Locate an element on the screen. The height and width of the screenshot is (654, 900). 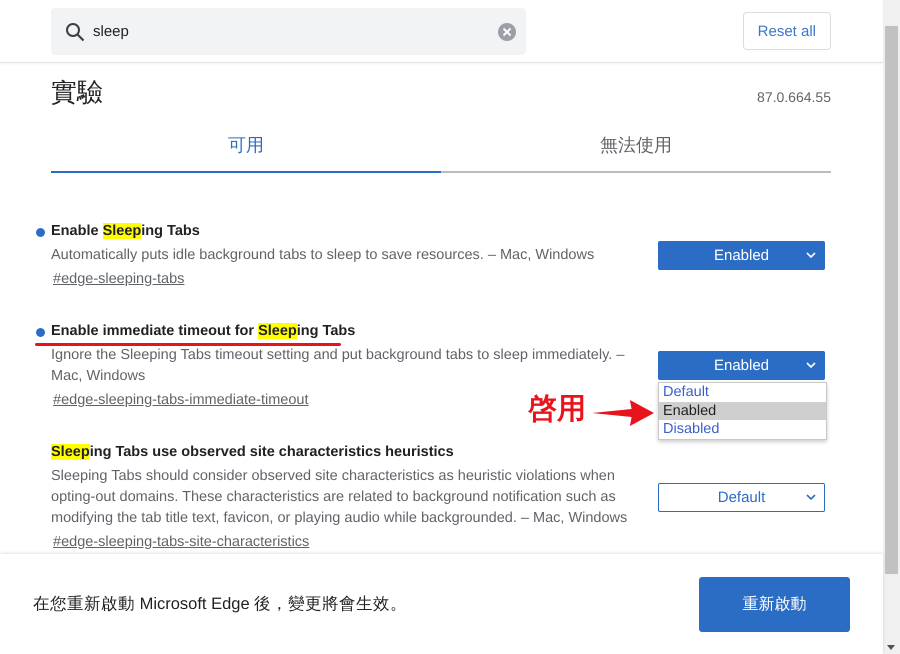
dropdown-option: Disabled is located at coordinates (742, 429).